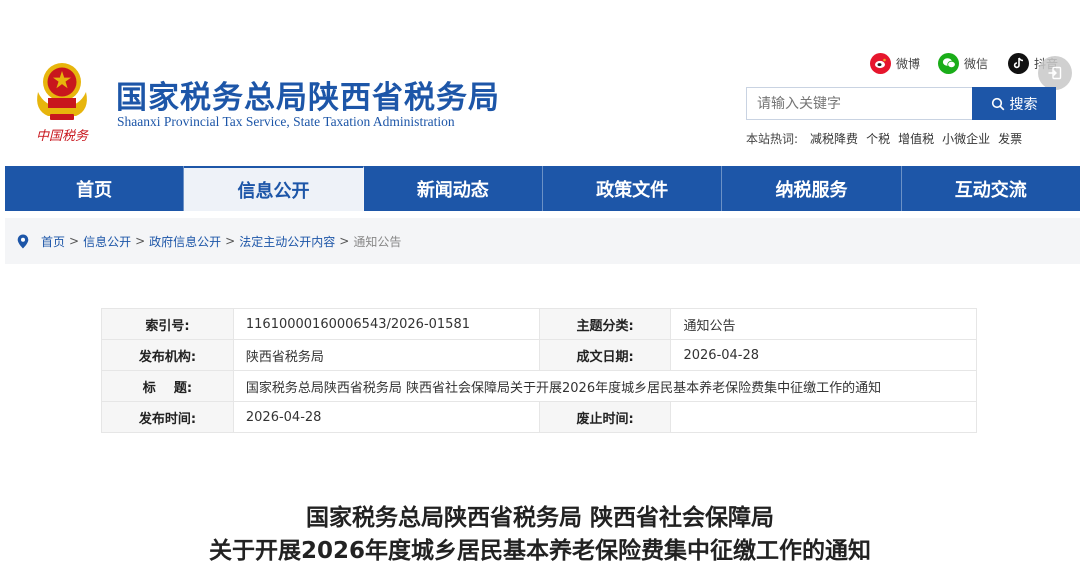  I want to click on breadcrumb: 首页 > 信息公开 > 政府信息公开 > 法定主动公开内容 > 通知公告, so click(542, 241).